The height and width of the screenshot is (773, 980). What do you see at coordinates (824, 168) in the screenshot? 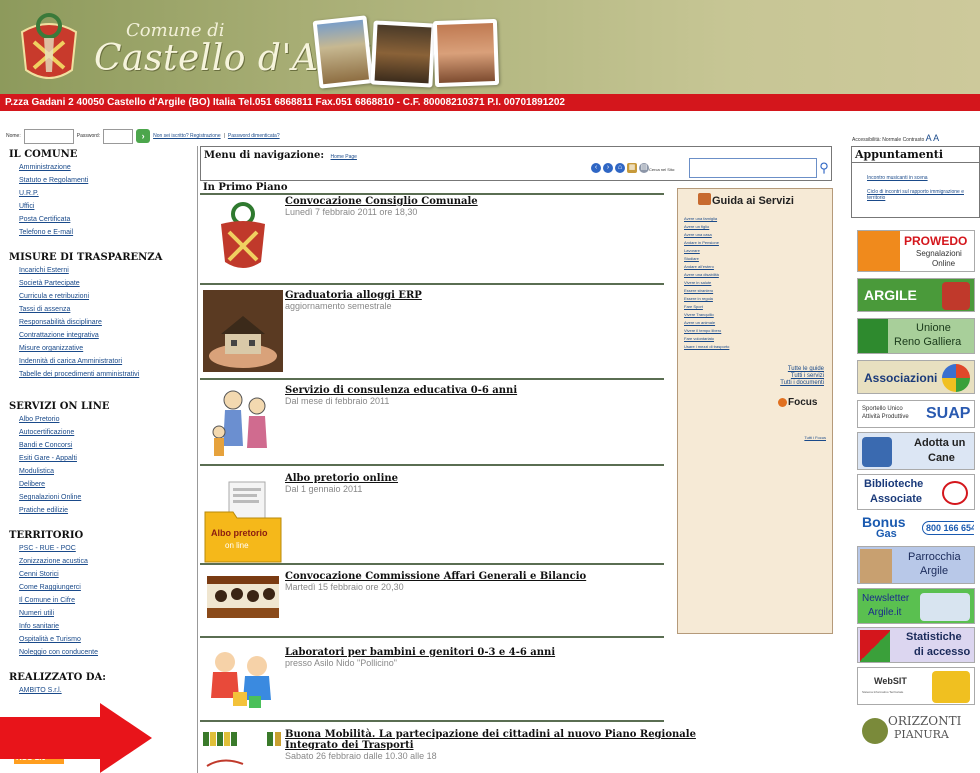
I see `search-icon: ⚲` at bounding box center [824, 168].